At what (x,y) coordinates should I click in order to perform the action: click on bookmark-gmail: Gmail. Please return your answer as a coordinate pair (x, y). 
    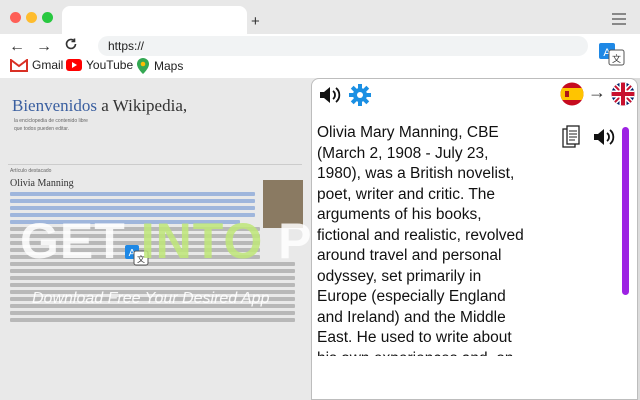
    Looking at the image, I should click on (36, 65).